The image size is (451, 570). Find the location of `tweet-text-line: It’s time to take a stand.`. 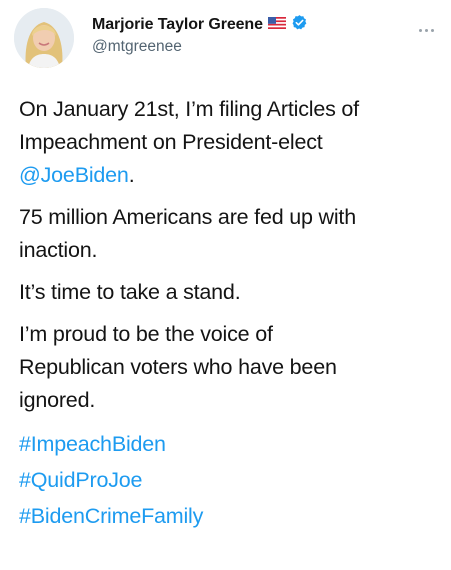

tweet-text-line: It’s time to take a stand. is located at coordinates (130, 292).